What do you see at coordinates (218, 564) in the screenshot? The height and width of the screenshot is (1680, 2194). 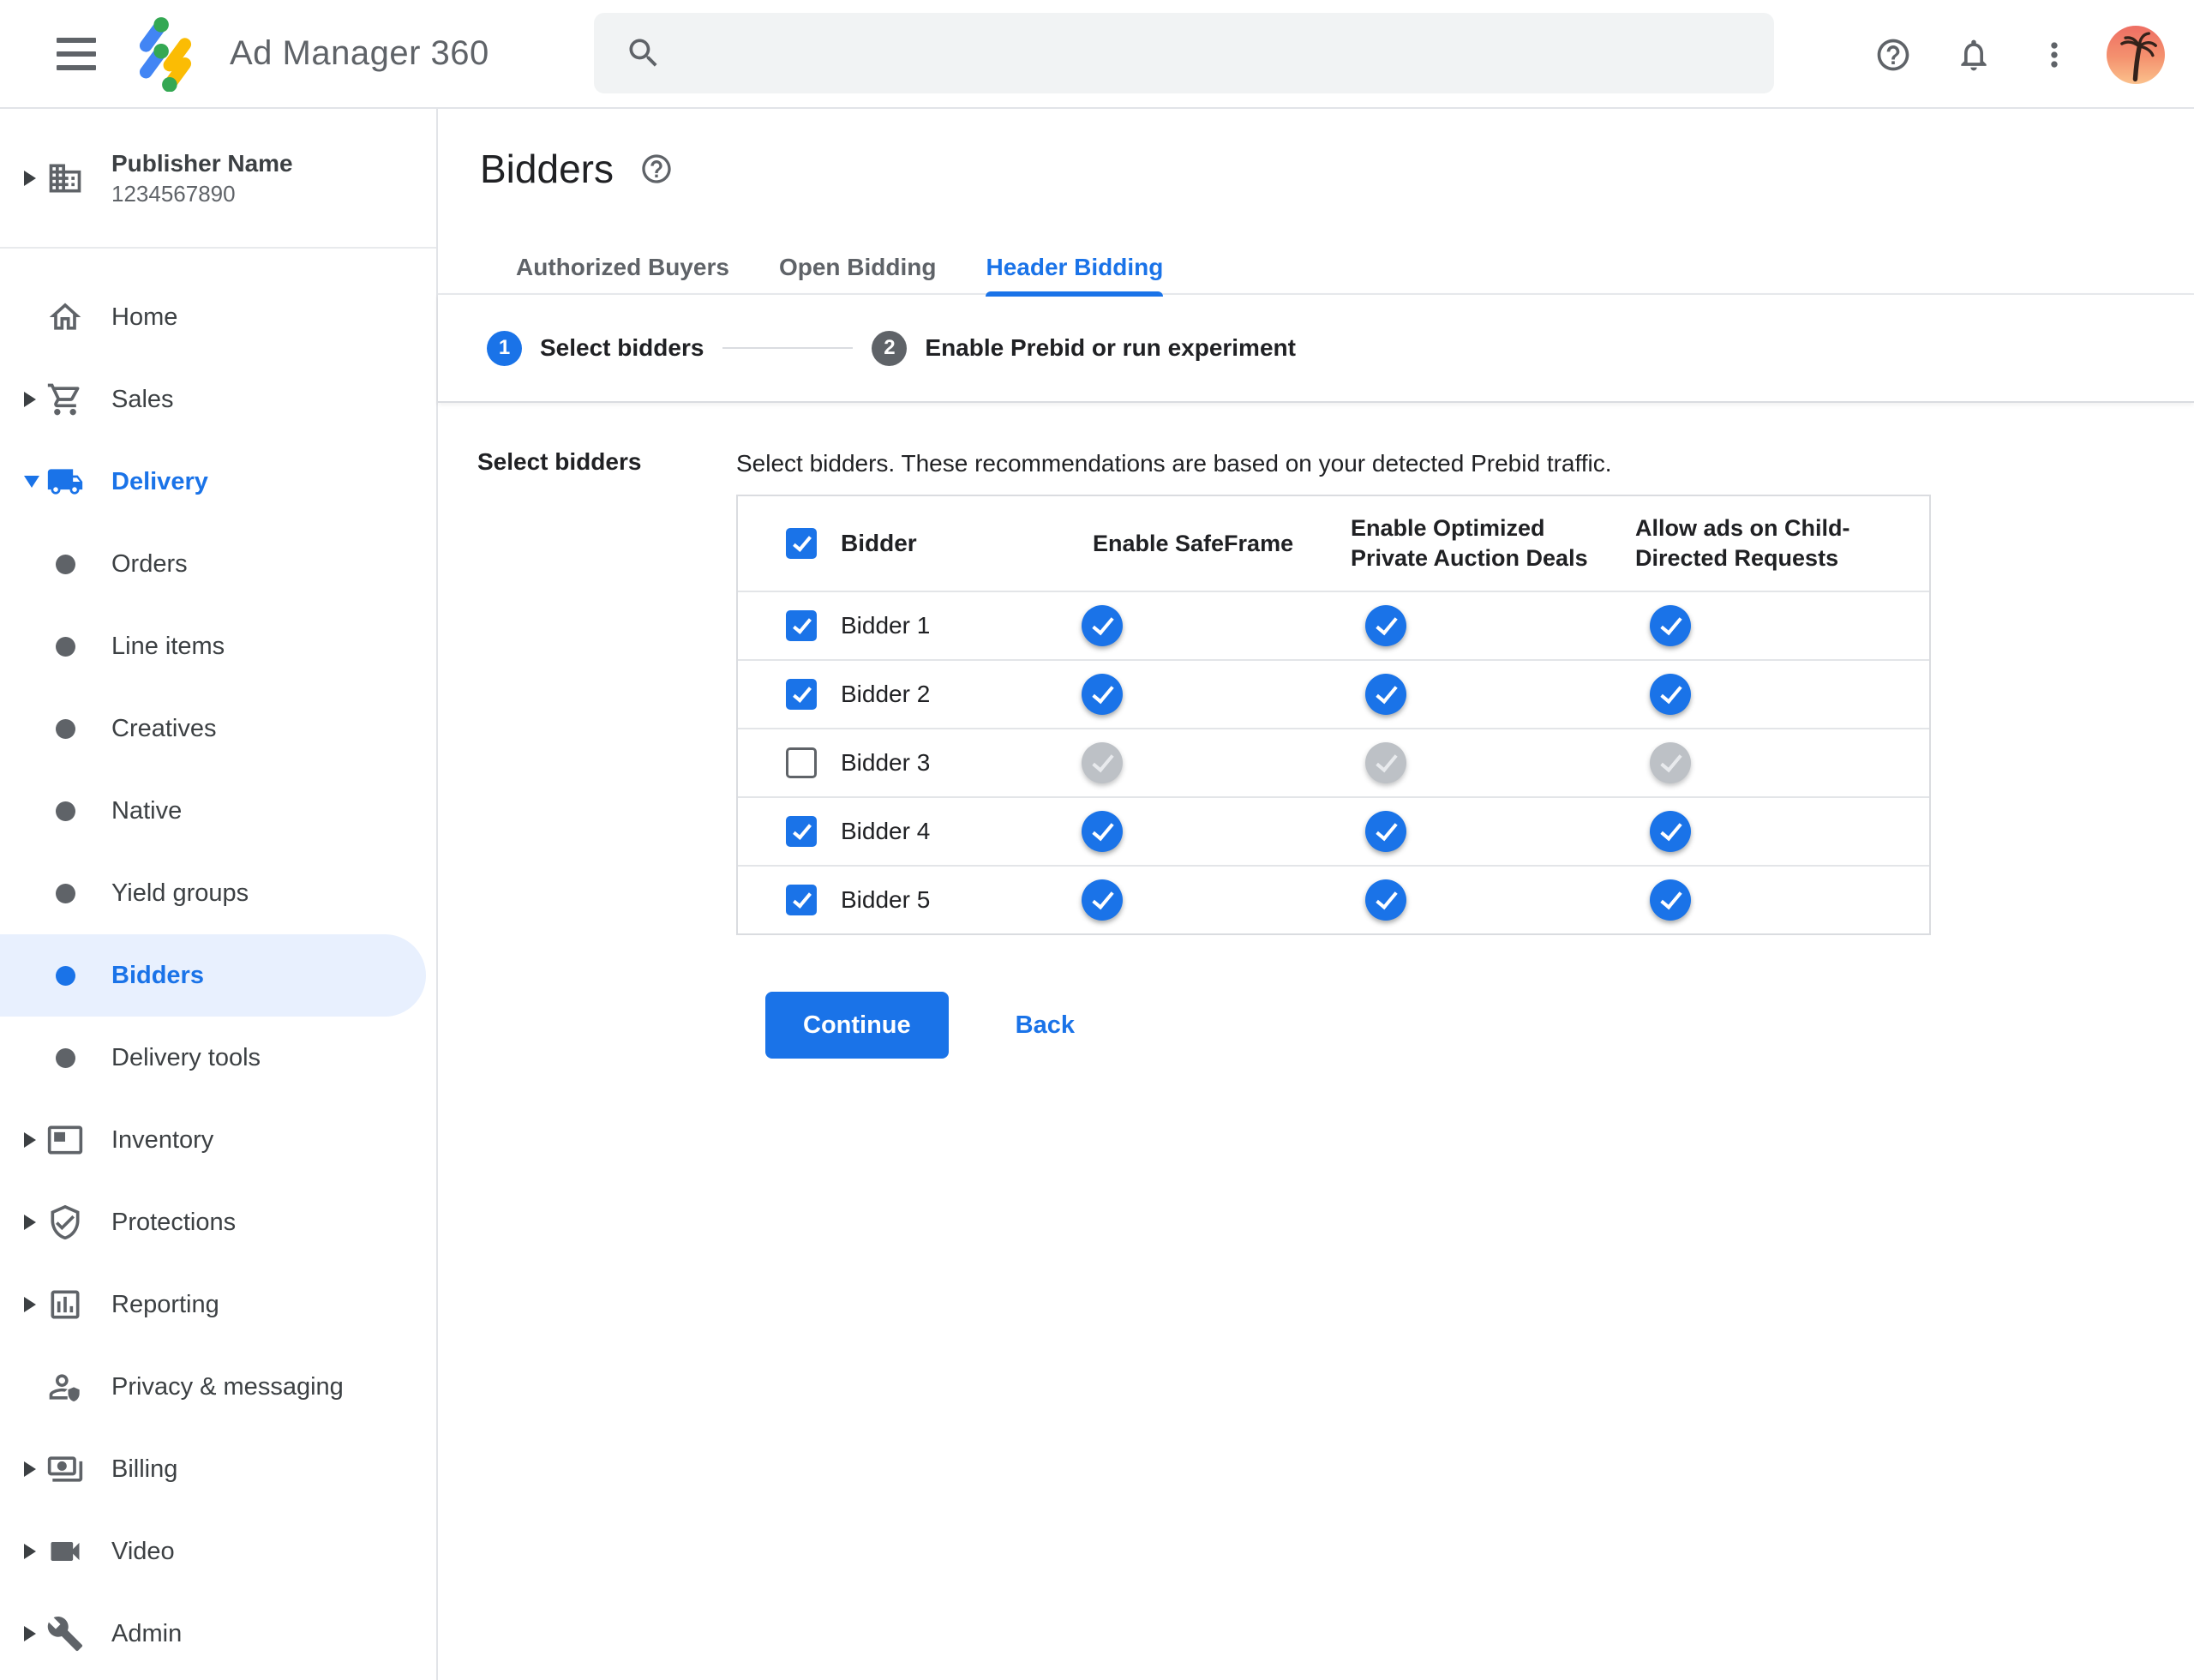 I see `sidebar-item-orders: Orders` at bounding box center [218, 564].